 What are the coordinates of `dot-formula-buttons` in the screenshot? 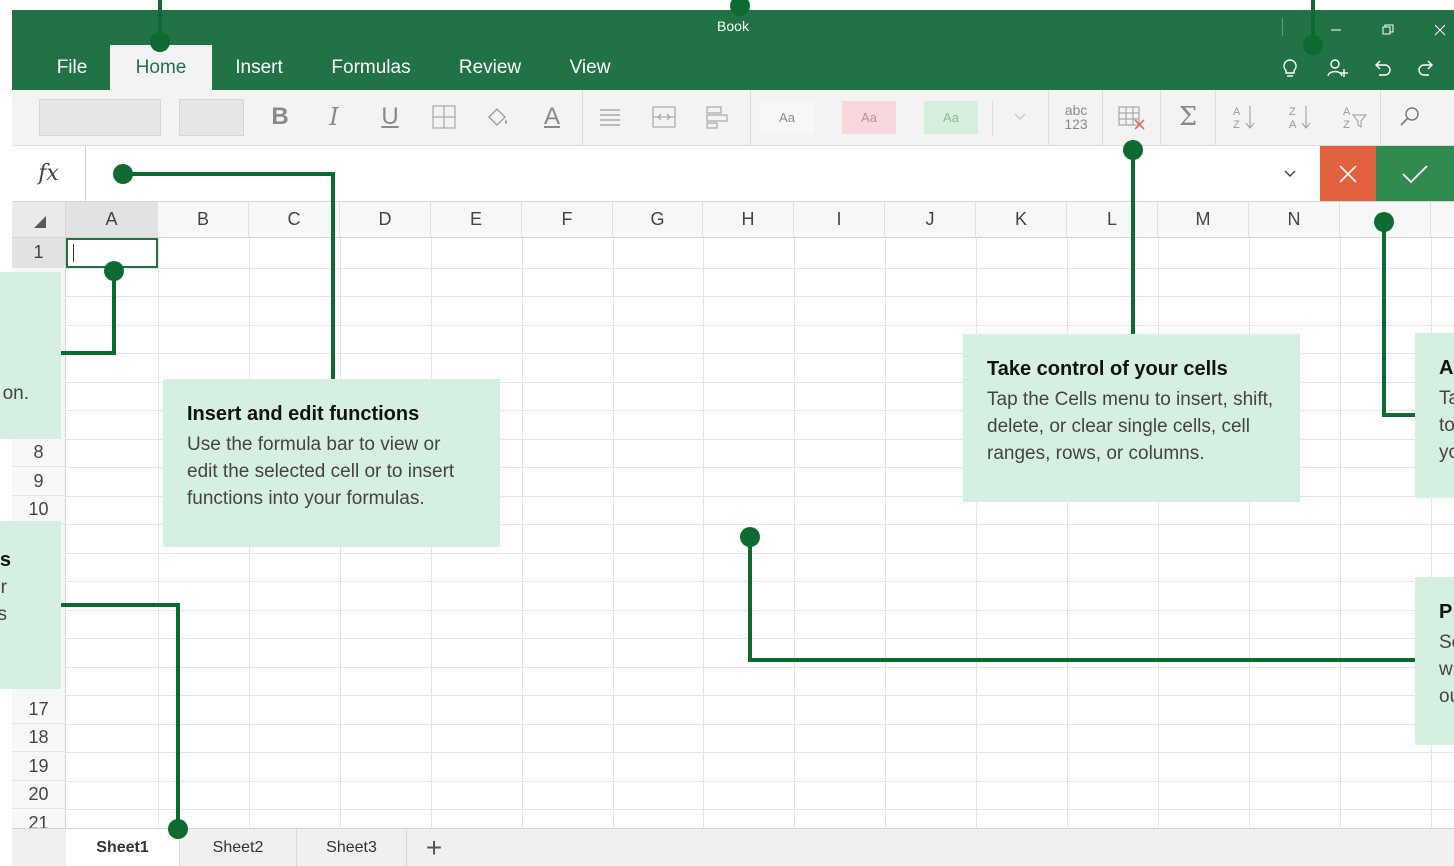 It's located at (1384, 222).